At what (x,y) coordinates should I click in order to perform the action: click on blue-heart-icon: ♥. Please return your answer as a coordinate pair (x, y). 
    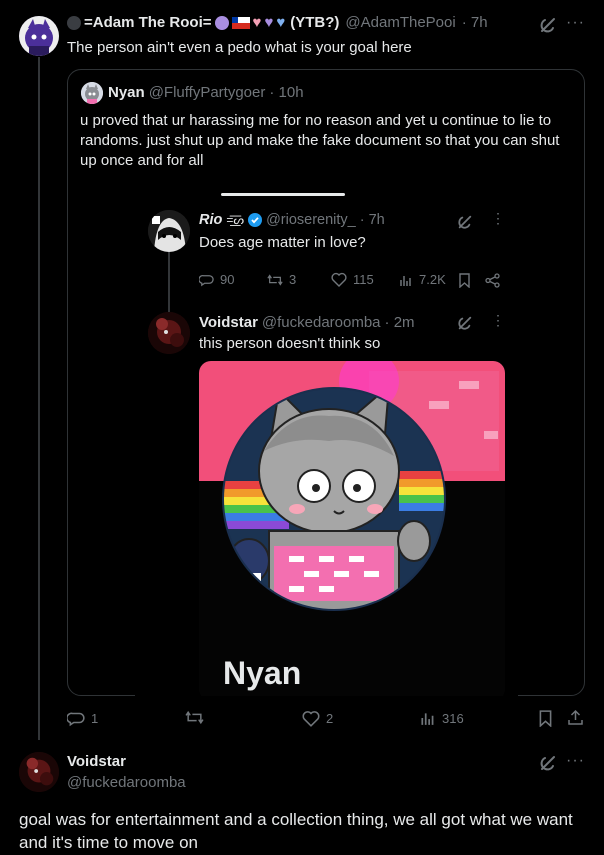
    Looking at the image, I should click on (281, 22).